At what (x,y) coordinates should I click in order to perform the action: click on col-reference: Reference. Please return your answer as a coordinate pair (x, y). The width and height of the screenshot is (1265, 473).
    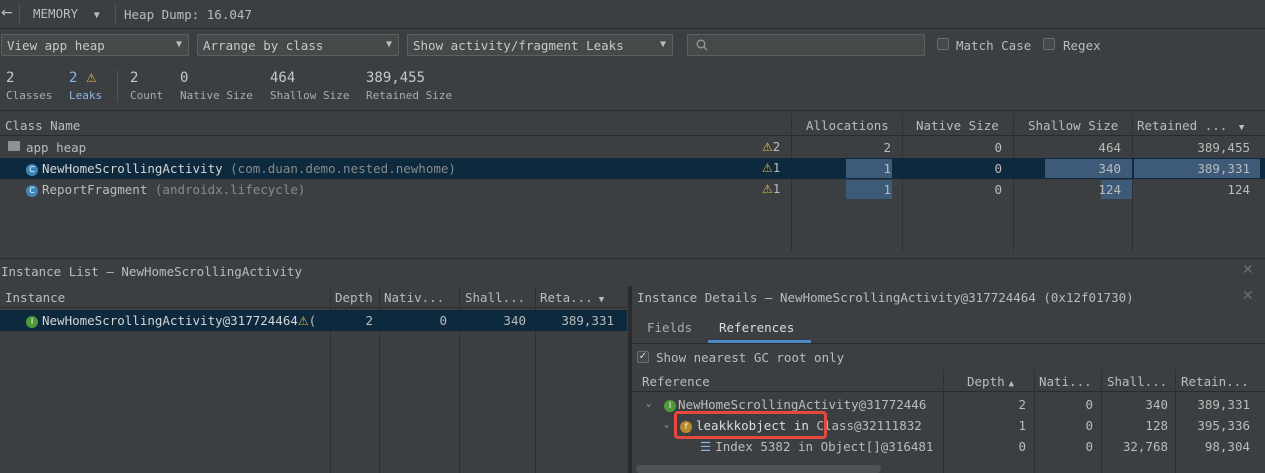
    Looking at the image, I should click on (676, 381).